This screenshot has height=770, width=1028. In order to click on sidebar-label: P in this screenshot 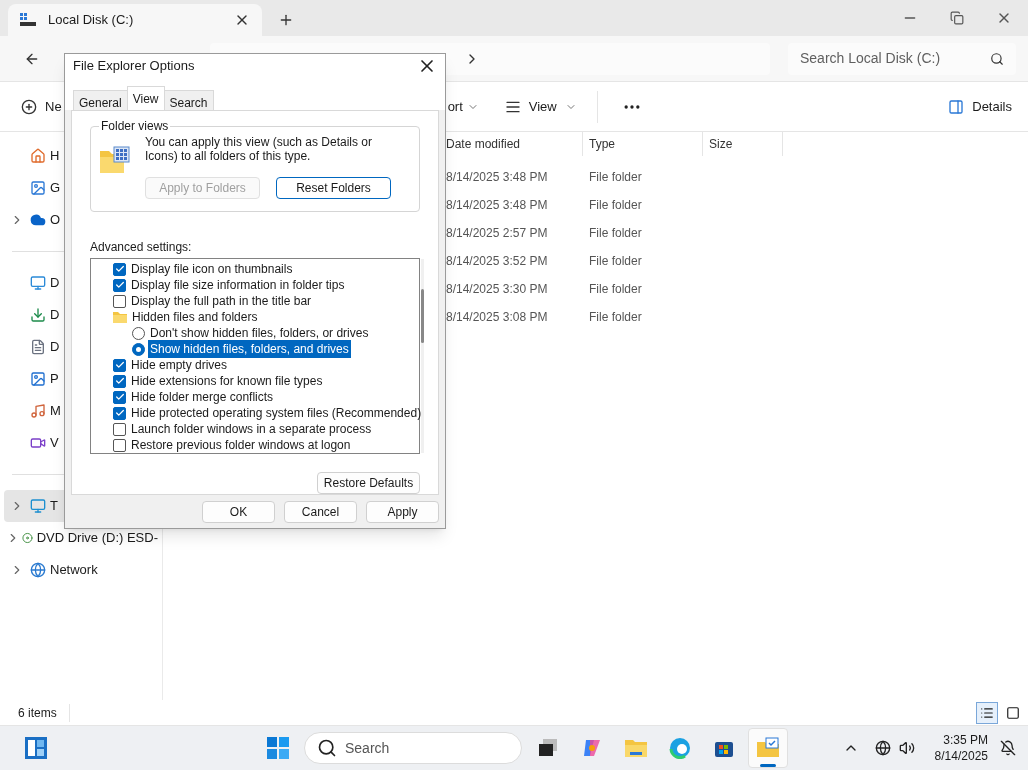, I will do `click(54, 379)`.